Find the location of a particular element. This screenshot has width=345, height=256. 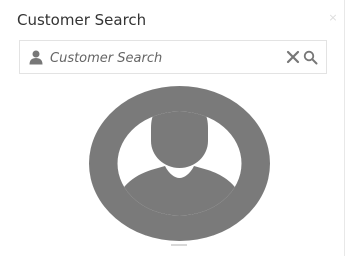

customer-search-input is located at coordinates (160, 58).